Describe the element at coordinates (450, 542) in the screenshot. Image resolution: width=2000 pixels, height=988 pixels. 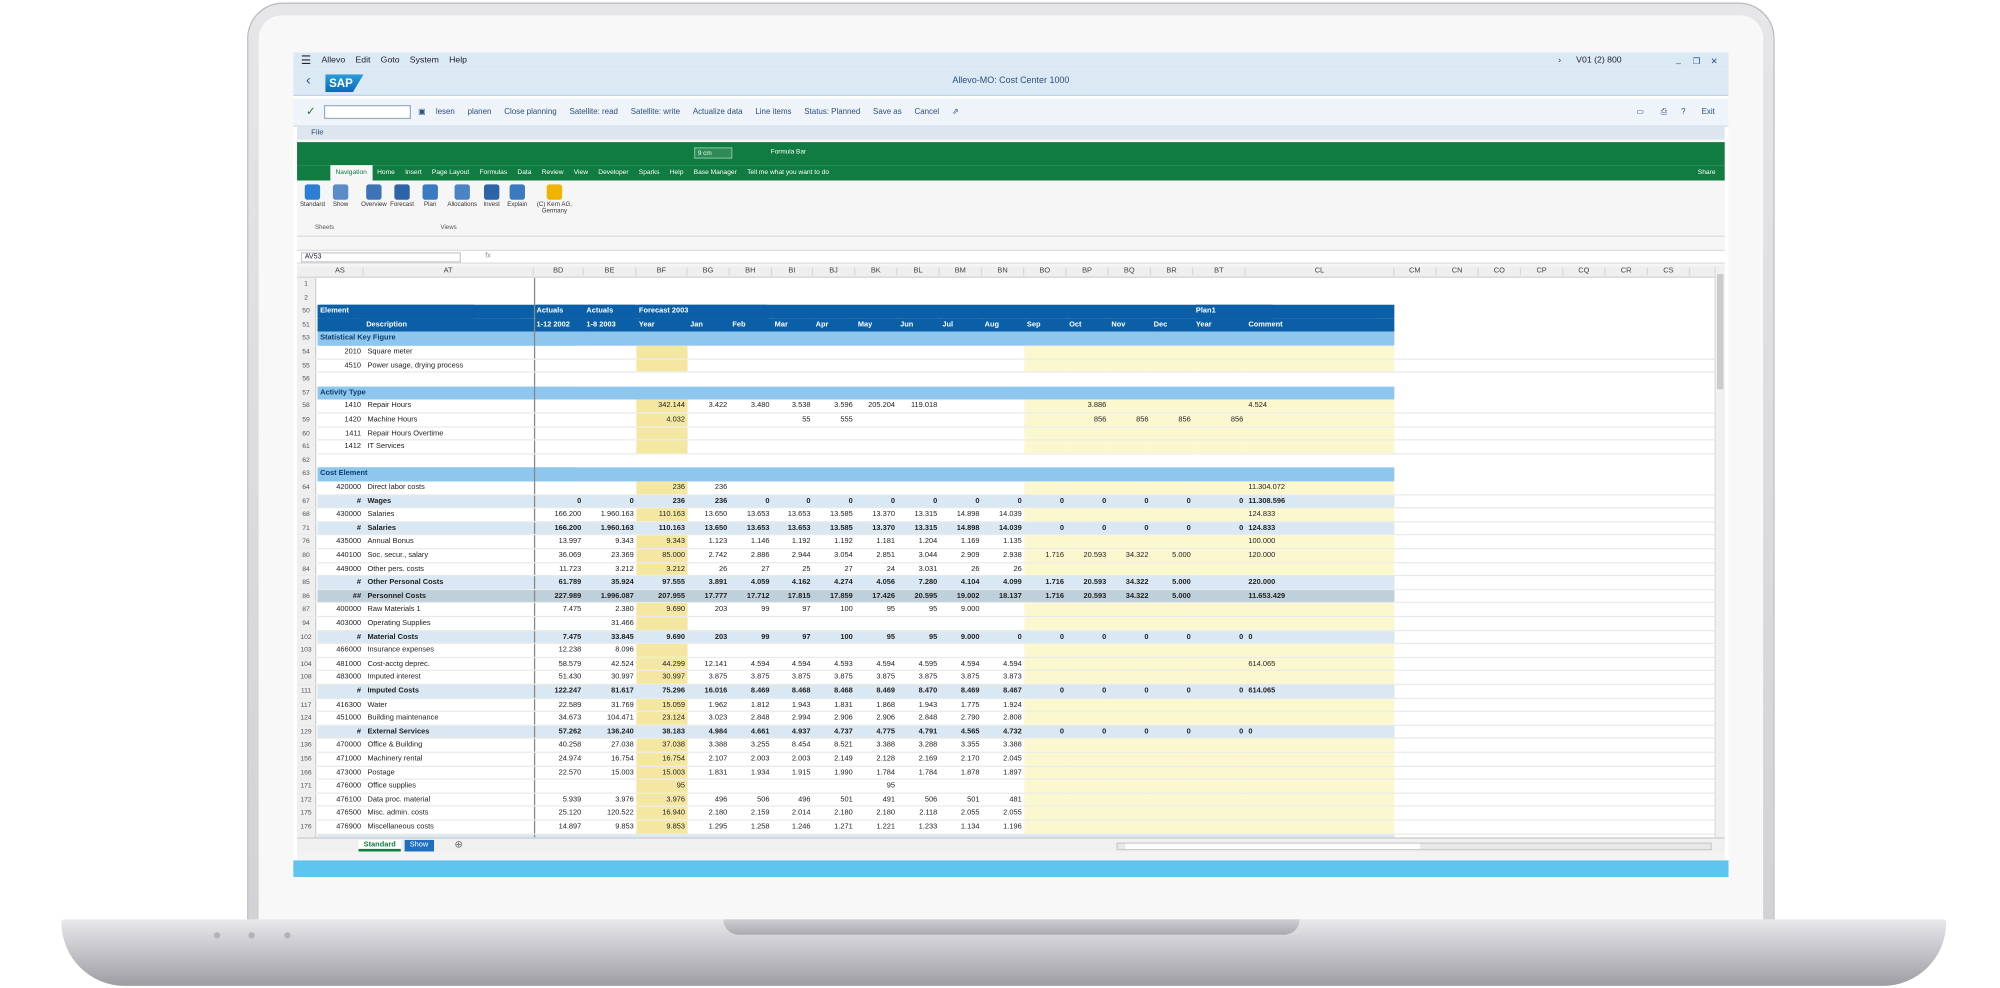
I see `element-description: Annual Bonus` at that location.